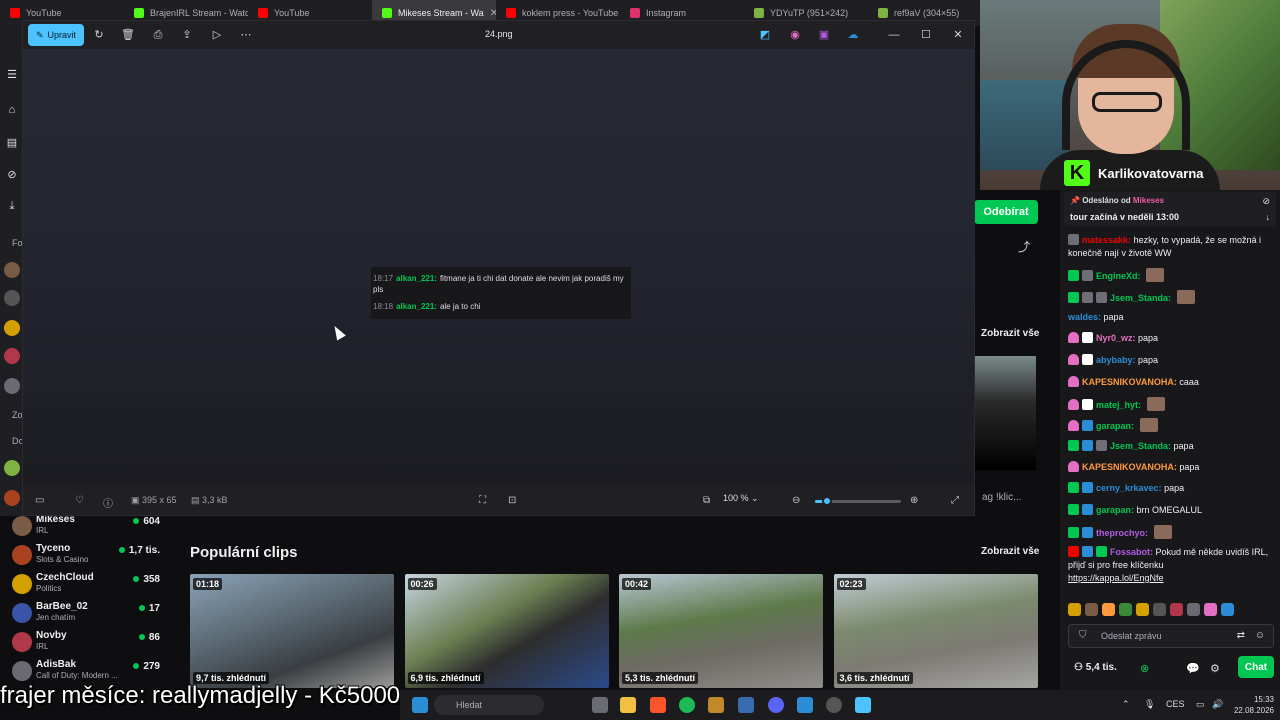 The width and height of the screenshot is (1280, 720). What do you see at coordinates (926, 35) in the screenshot?
I see `maximize-icon: ☐` at bounding box center [926, 35].